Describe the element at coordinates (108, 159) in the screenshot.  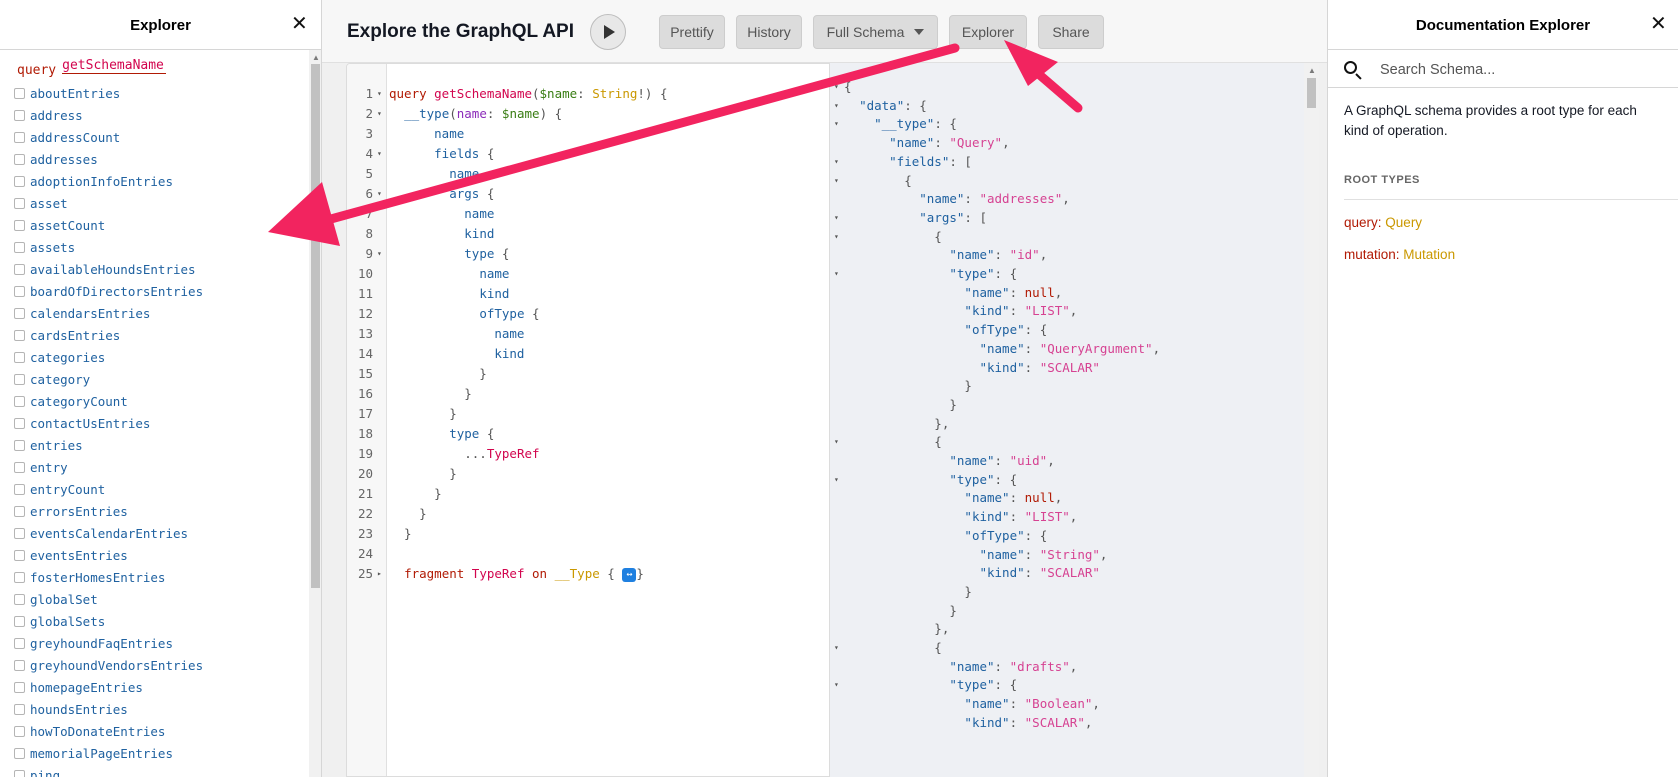
I see `explorer-field-item: addresses` at that location.